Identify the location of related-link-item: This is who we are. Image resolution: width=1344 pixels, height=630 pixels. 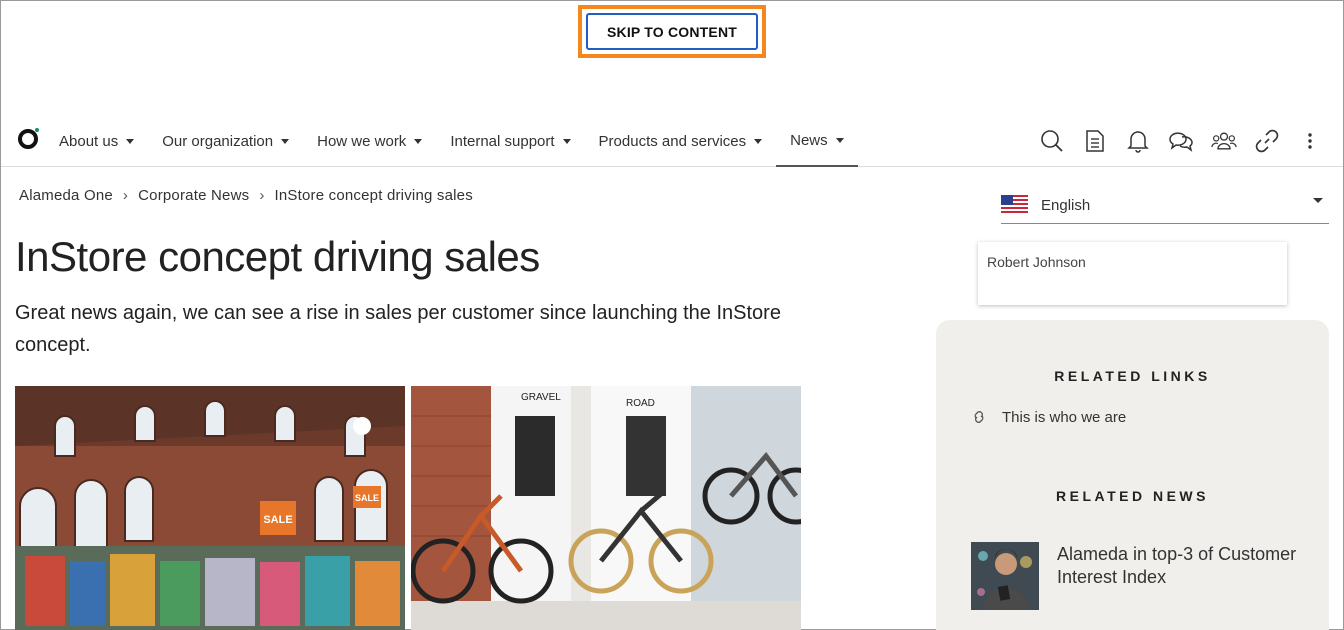
(1048, 417).